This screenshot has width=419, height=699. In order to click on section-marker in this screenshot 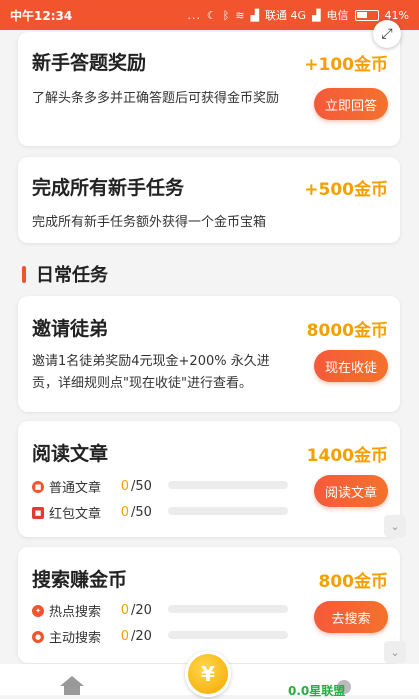, I will do `click(24, 274)`.